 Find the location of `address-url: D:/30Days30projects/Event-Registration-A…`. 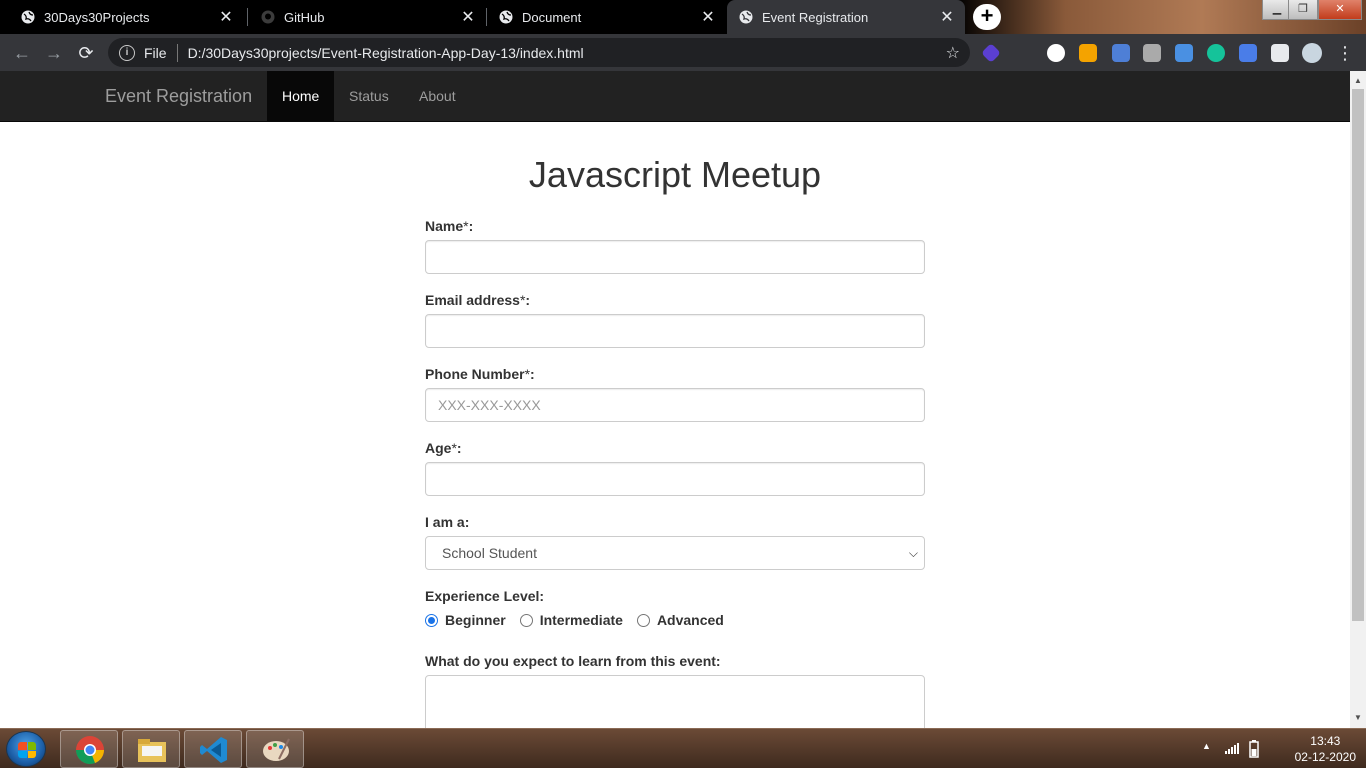

address-url: D:/30Days30projects/Event-Registration-A… is located at coordinates (385, 52).